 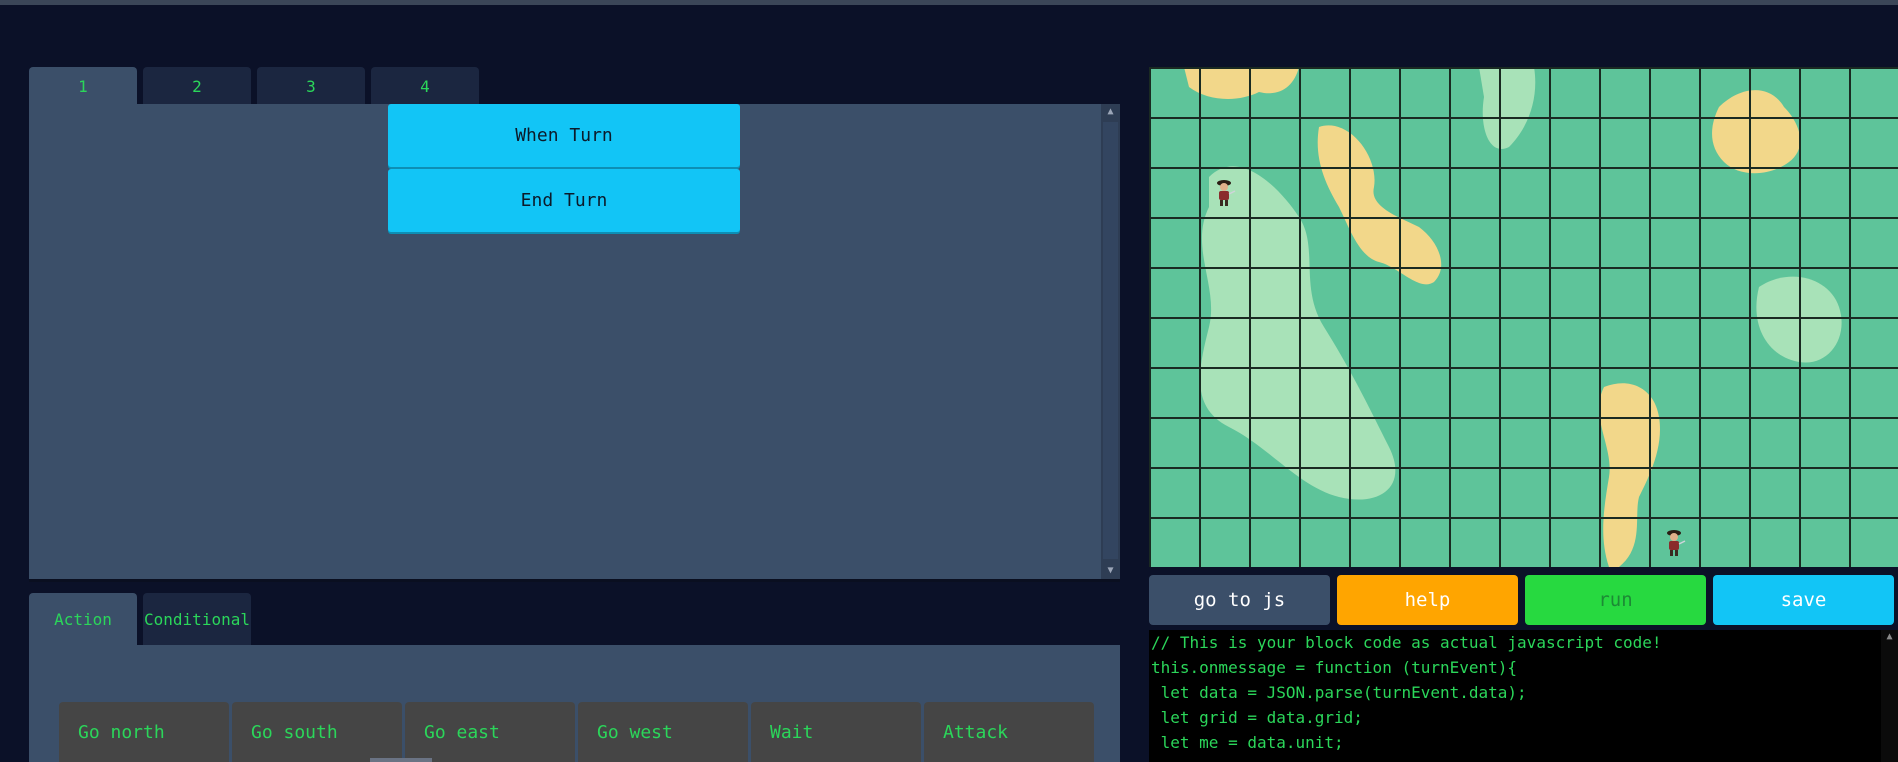 What do you see at coordinates (1803, 600) in the screenshot?
I see `save-button: save` at bounding box center [1803, 600].